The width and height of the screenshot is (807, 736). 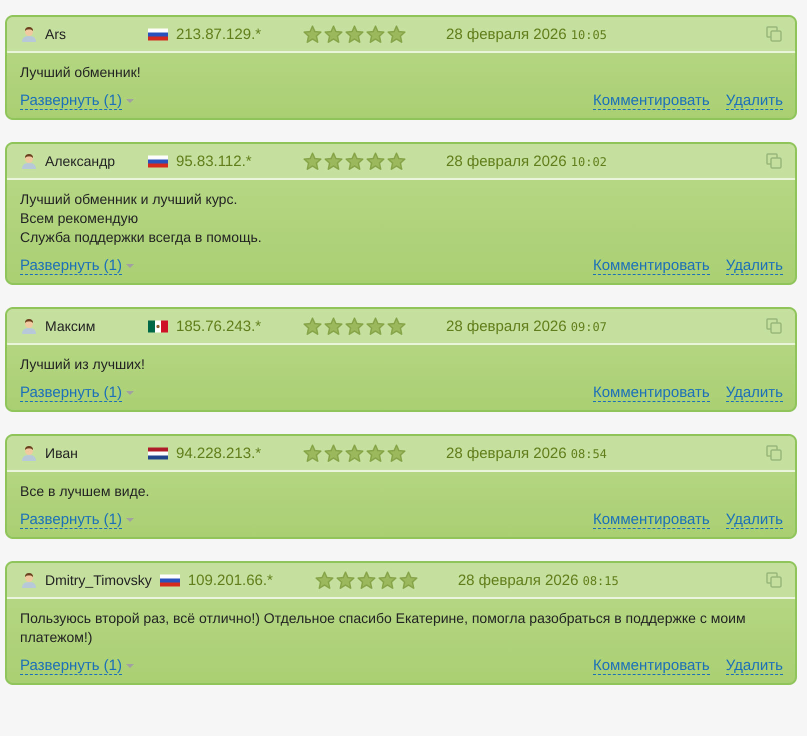 I want to click on review-text: Все в лучшем виде., so click(x=85, y=491).